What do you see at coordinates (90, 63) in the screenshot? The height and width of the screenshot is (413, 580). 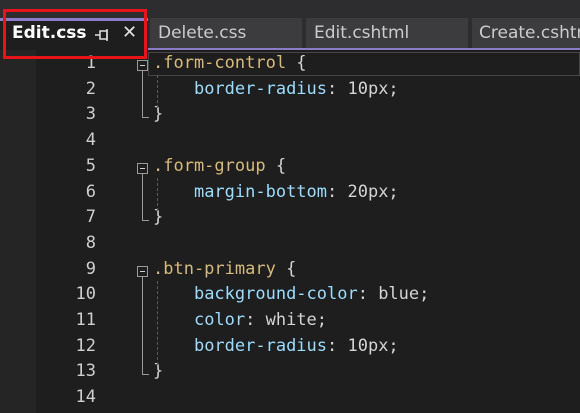 I see `line-number: 1` at bounding box center [90, 63].